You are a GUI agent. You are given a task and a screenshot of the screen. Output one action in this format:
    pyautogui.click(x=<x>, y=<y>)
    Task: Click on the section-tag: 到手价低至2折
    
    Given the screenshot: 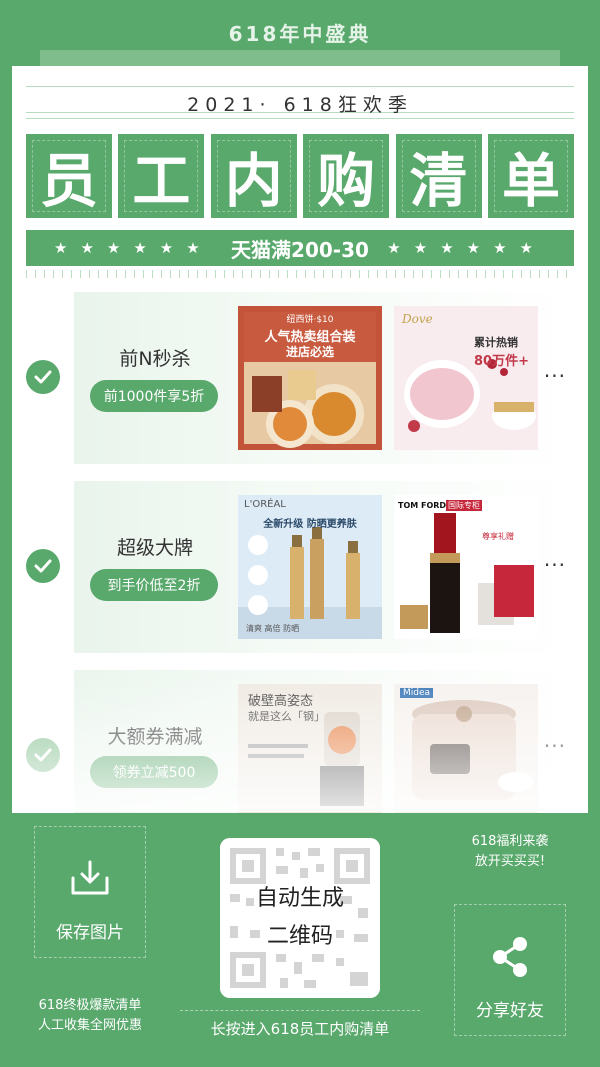 What is the action you would take?
    pyautogui.click(x=154, y=585)
    